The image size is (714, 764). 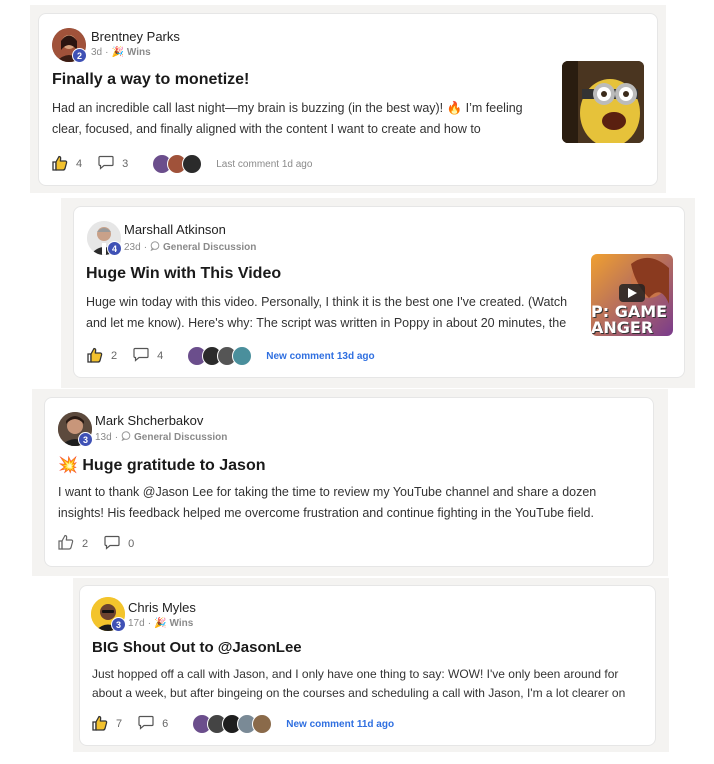 What do you see at coordinates (68, 465) in the screenshot?
I see `collision-emoji-icon: 💥` at bounding box center [68, 465].